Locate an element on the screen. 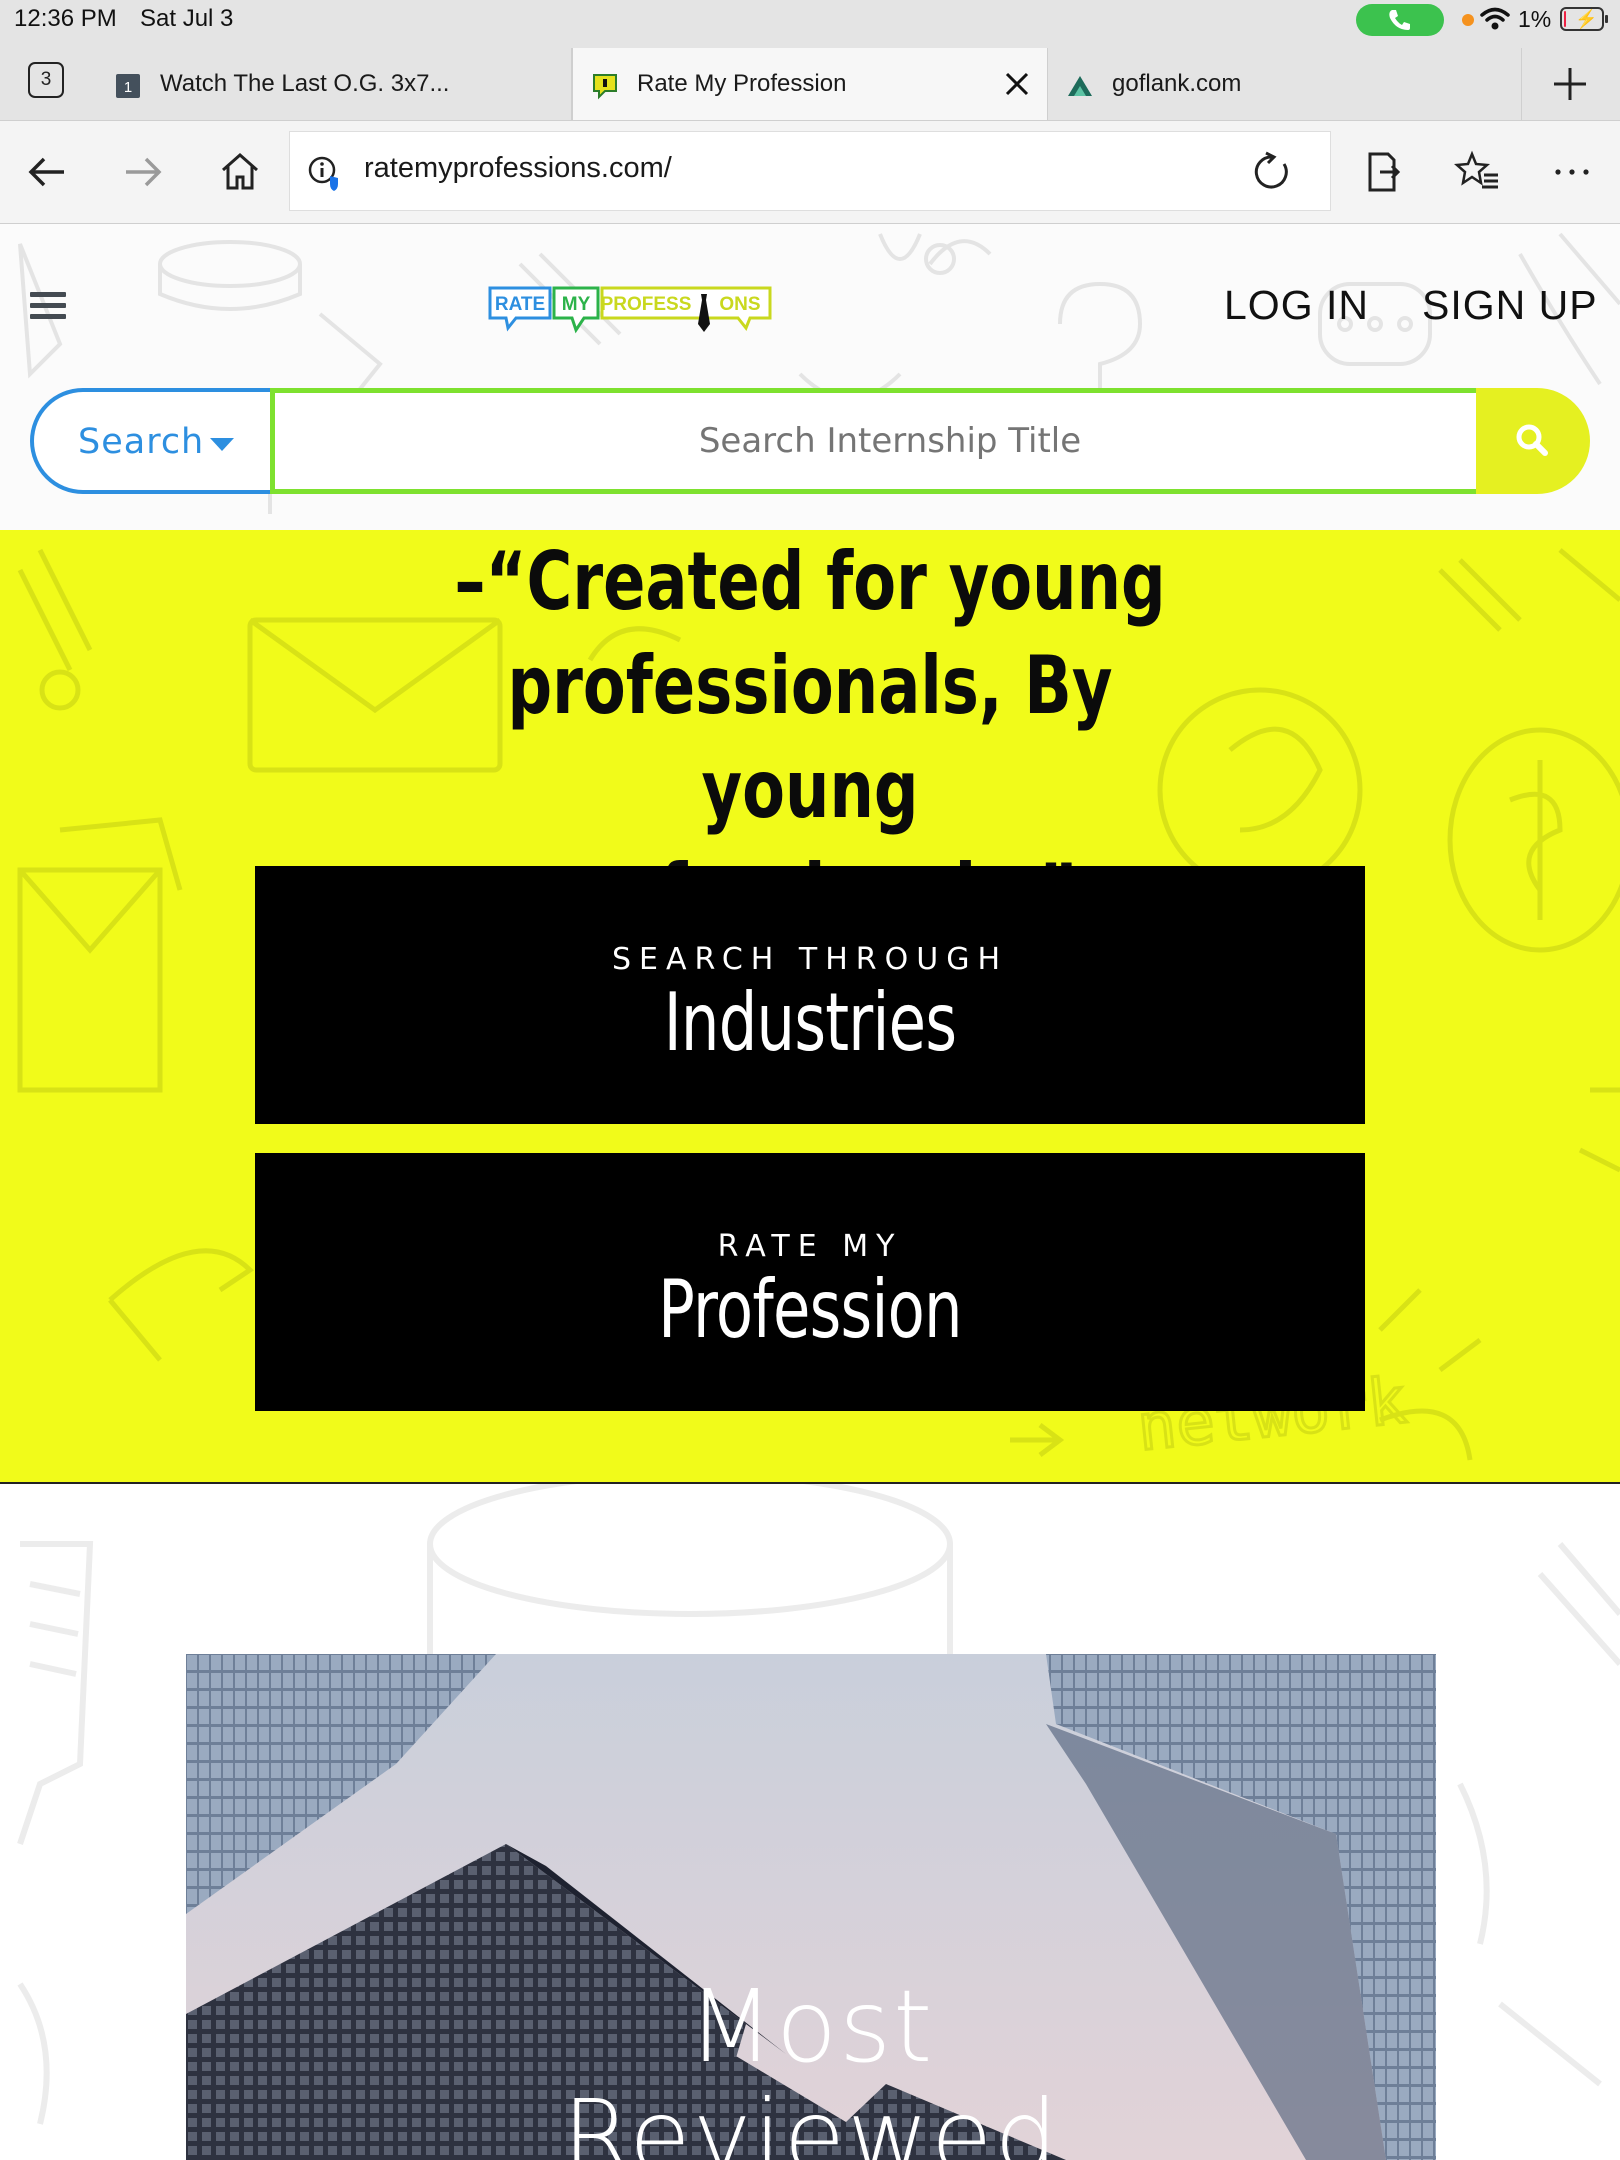  logo-word-ons: ONS is located at coordinates (739, 304).